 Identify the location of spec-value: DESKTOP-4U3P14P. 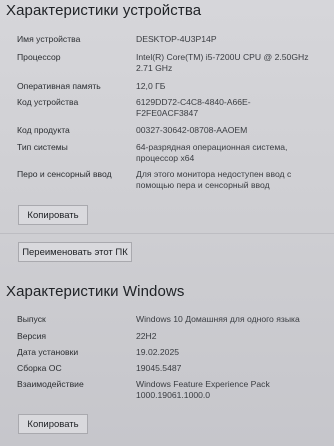
(176, 39).